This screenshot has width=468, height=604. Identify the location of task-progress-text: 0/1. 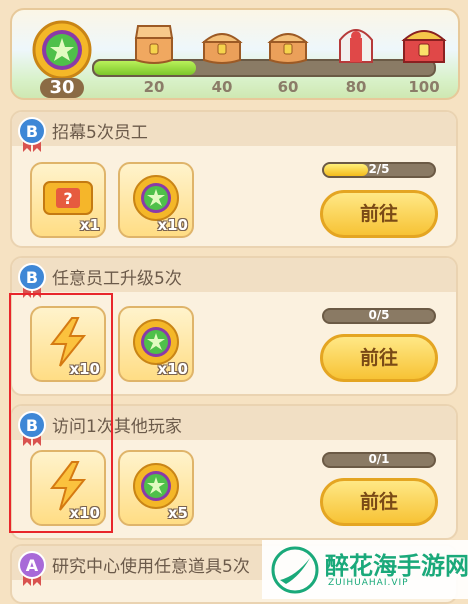
(379, 459).